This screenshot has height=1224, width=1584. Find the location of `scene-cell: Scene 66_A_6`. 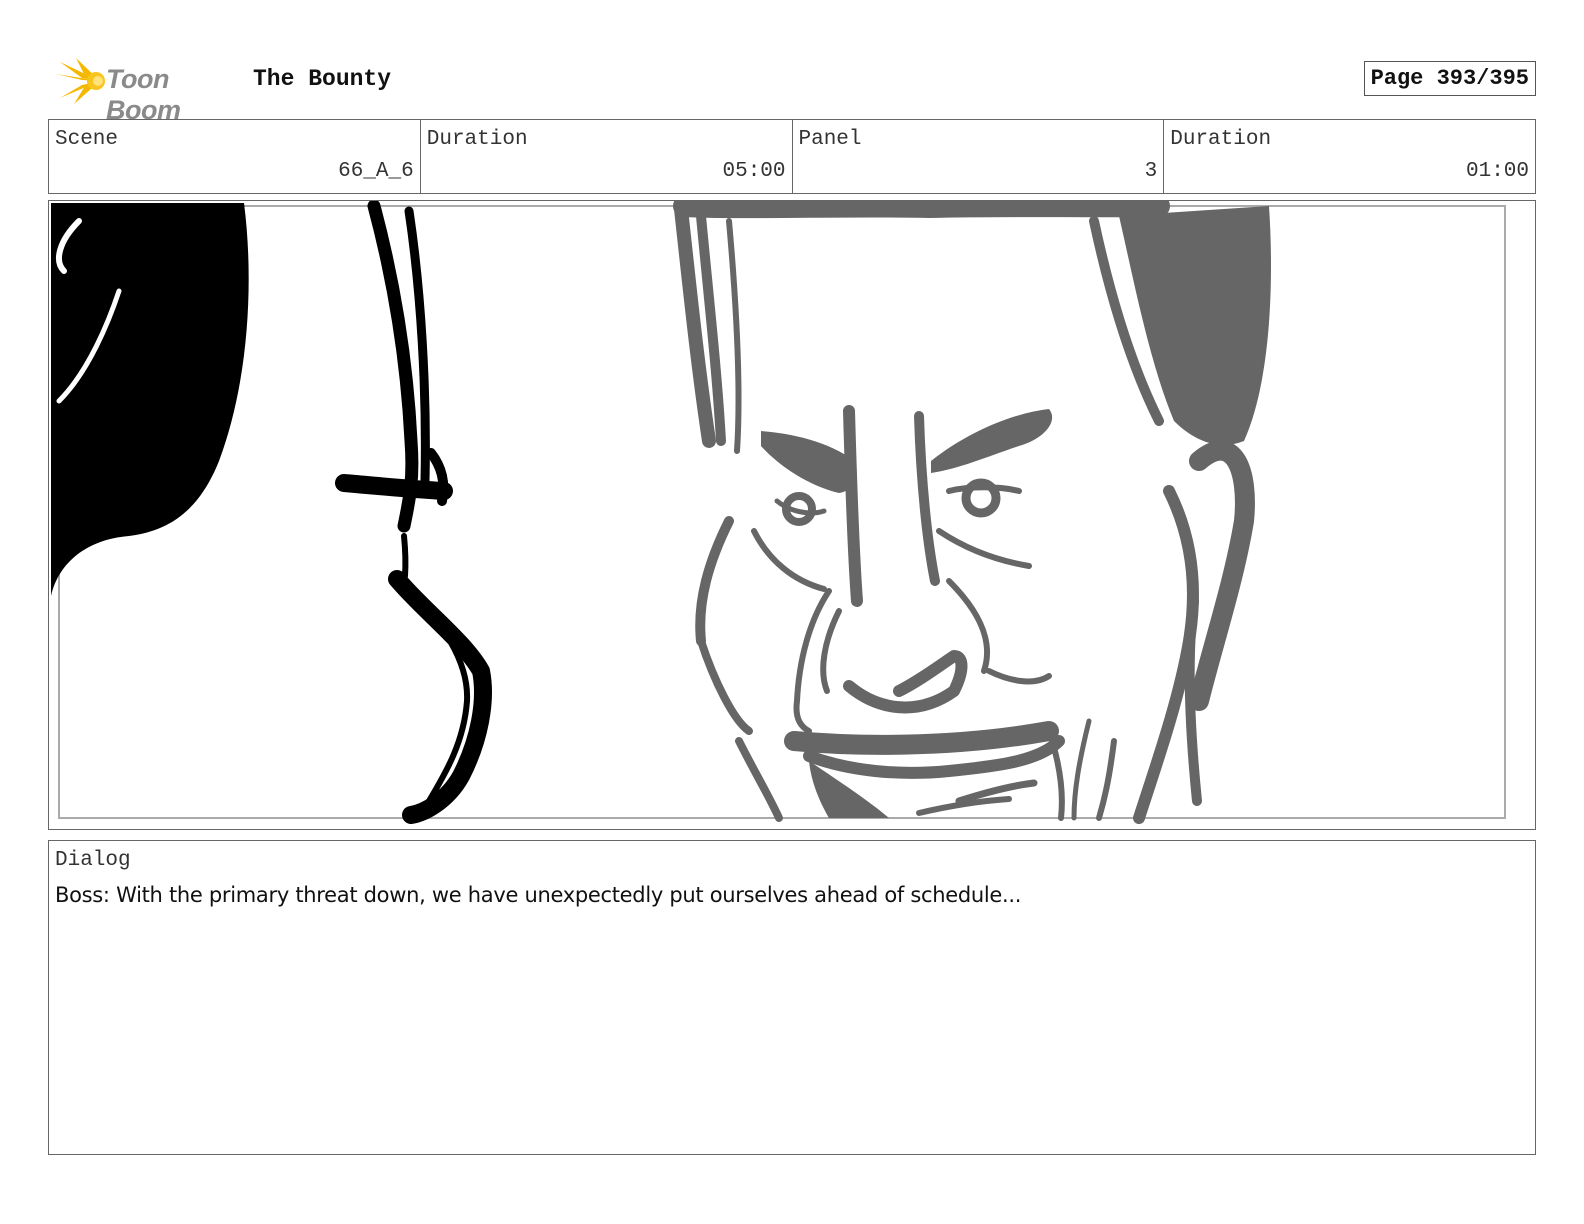

scene-cell: Scene 66_A_6 is located at coordinates (235, 156).